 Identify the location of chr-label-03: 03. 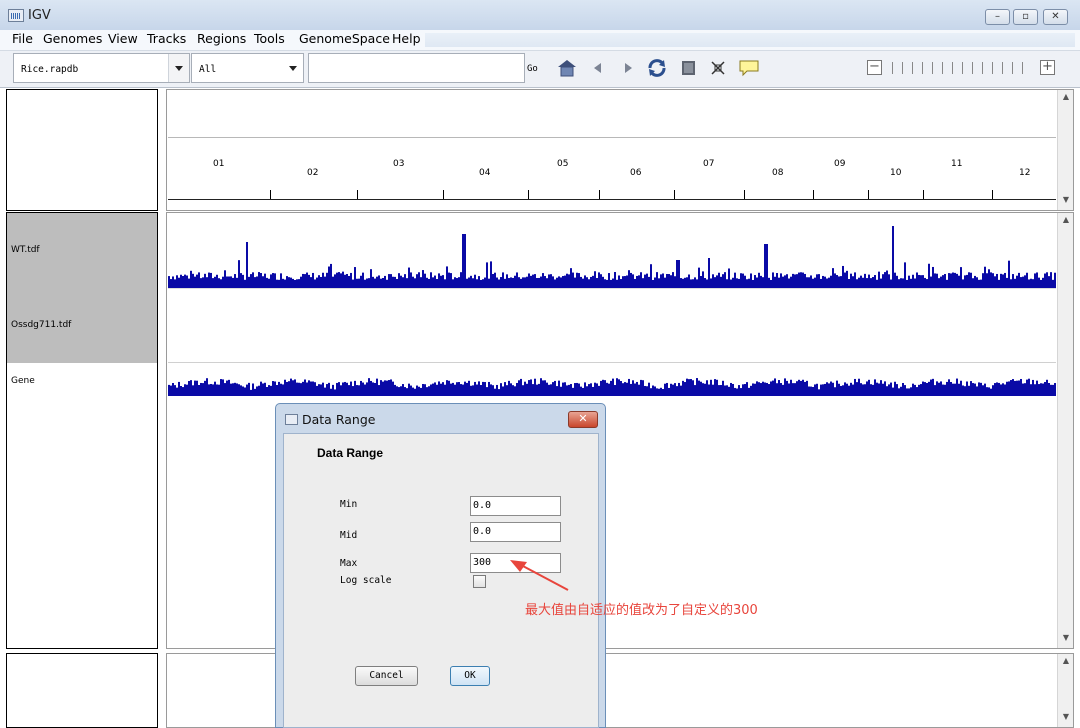
(398, 164).